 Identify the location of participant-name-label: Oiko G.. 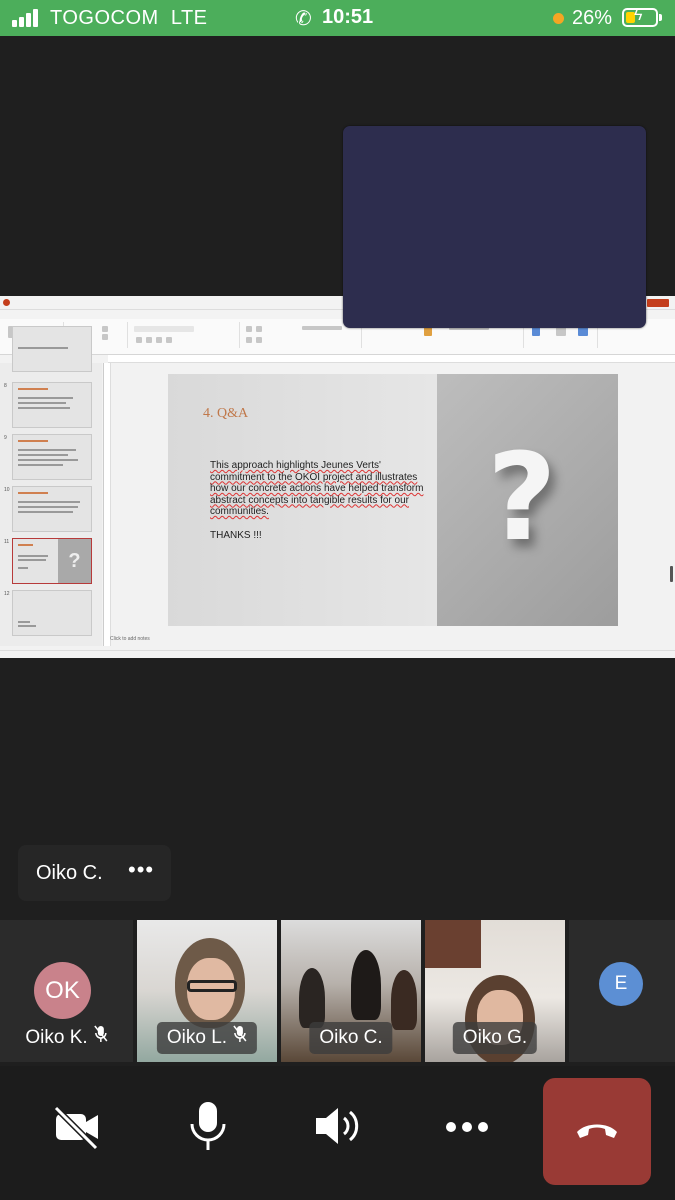
(495, 1038).